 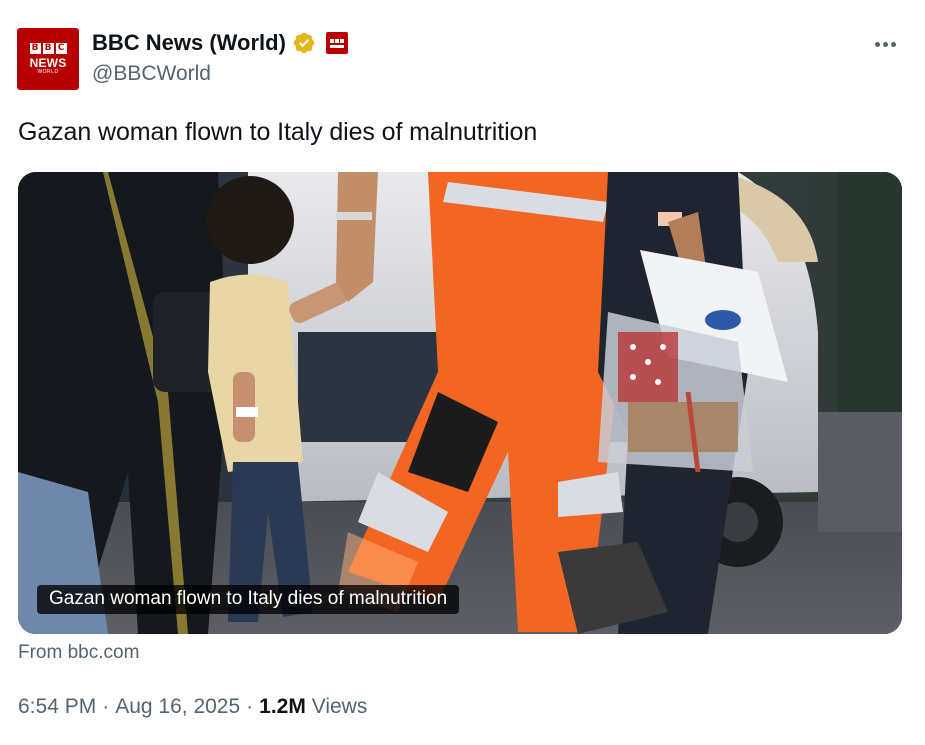 I want to click on tweet-date: Aug 16, 2025, so click(x=177, y=707).